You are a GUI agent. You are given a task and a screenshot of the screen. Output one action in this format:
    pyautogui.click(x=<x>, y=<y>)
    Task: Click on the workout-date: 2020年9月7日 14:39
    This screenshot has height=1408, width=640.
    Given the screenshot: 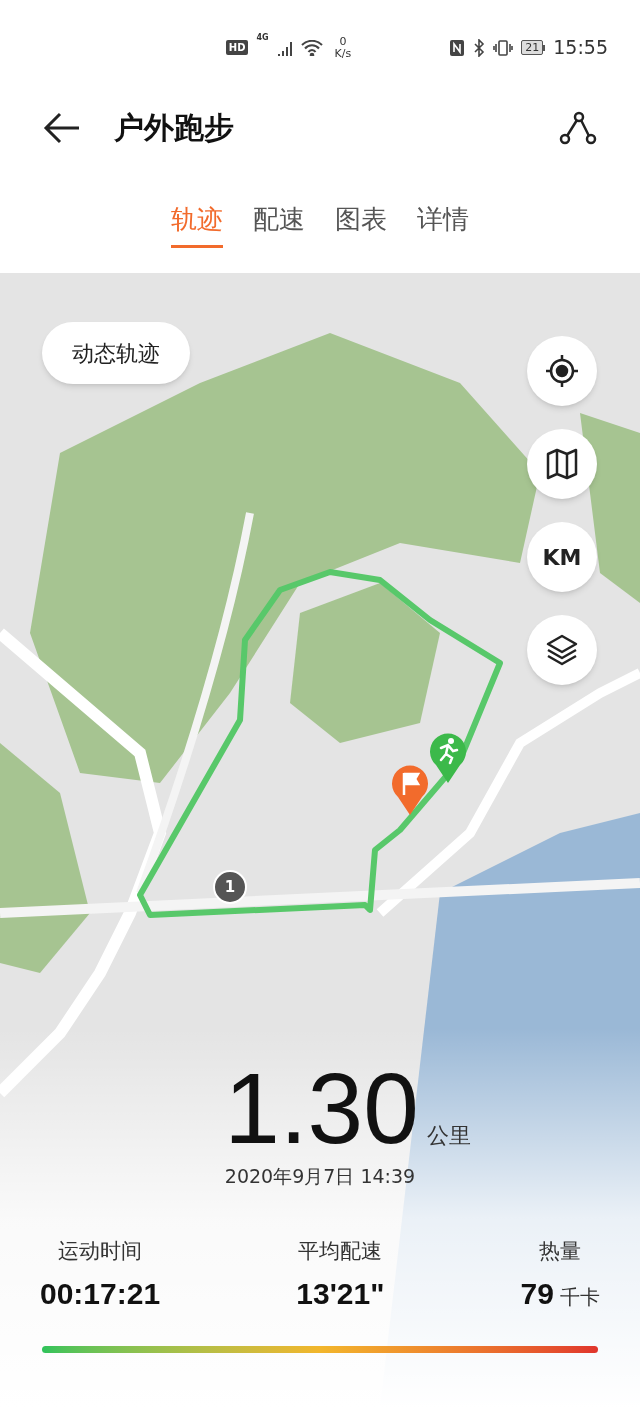 What is the action you would take?
    pyautogui.click(x=320, y=1176)
    